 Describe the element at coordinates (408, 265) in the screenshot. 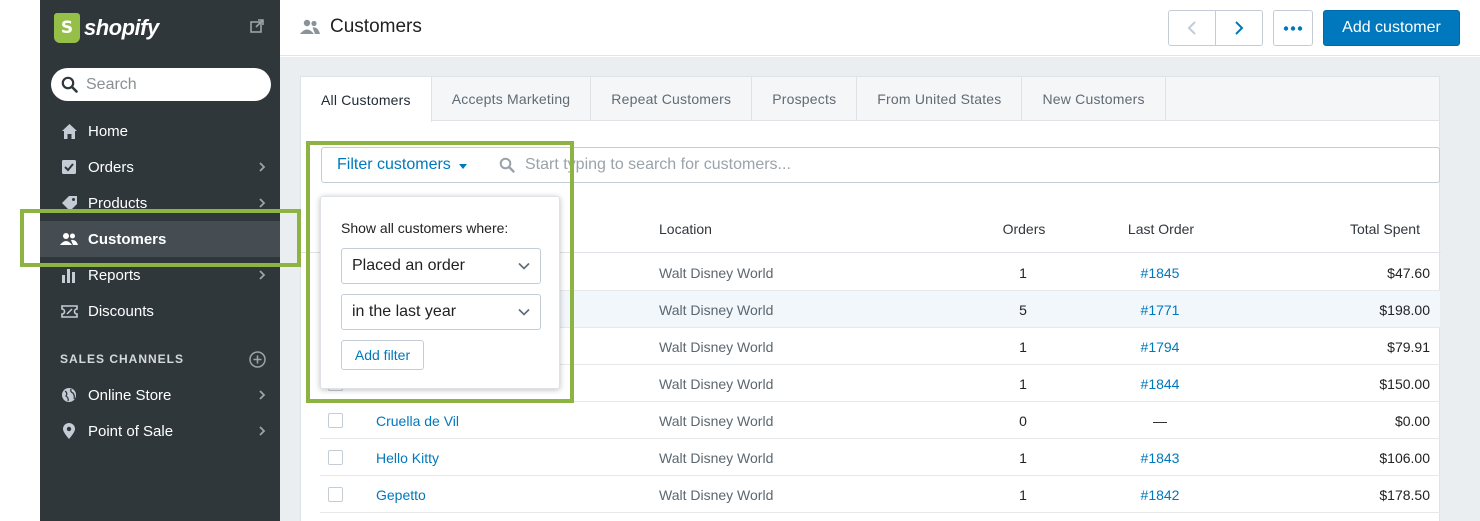

I see `select-value: Placed an order` at that location.